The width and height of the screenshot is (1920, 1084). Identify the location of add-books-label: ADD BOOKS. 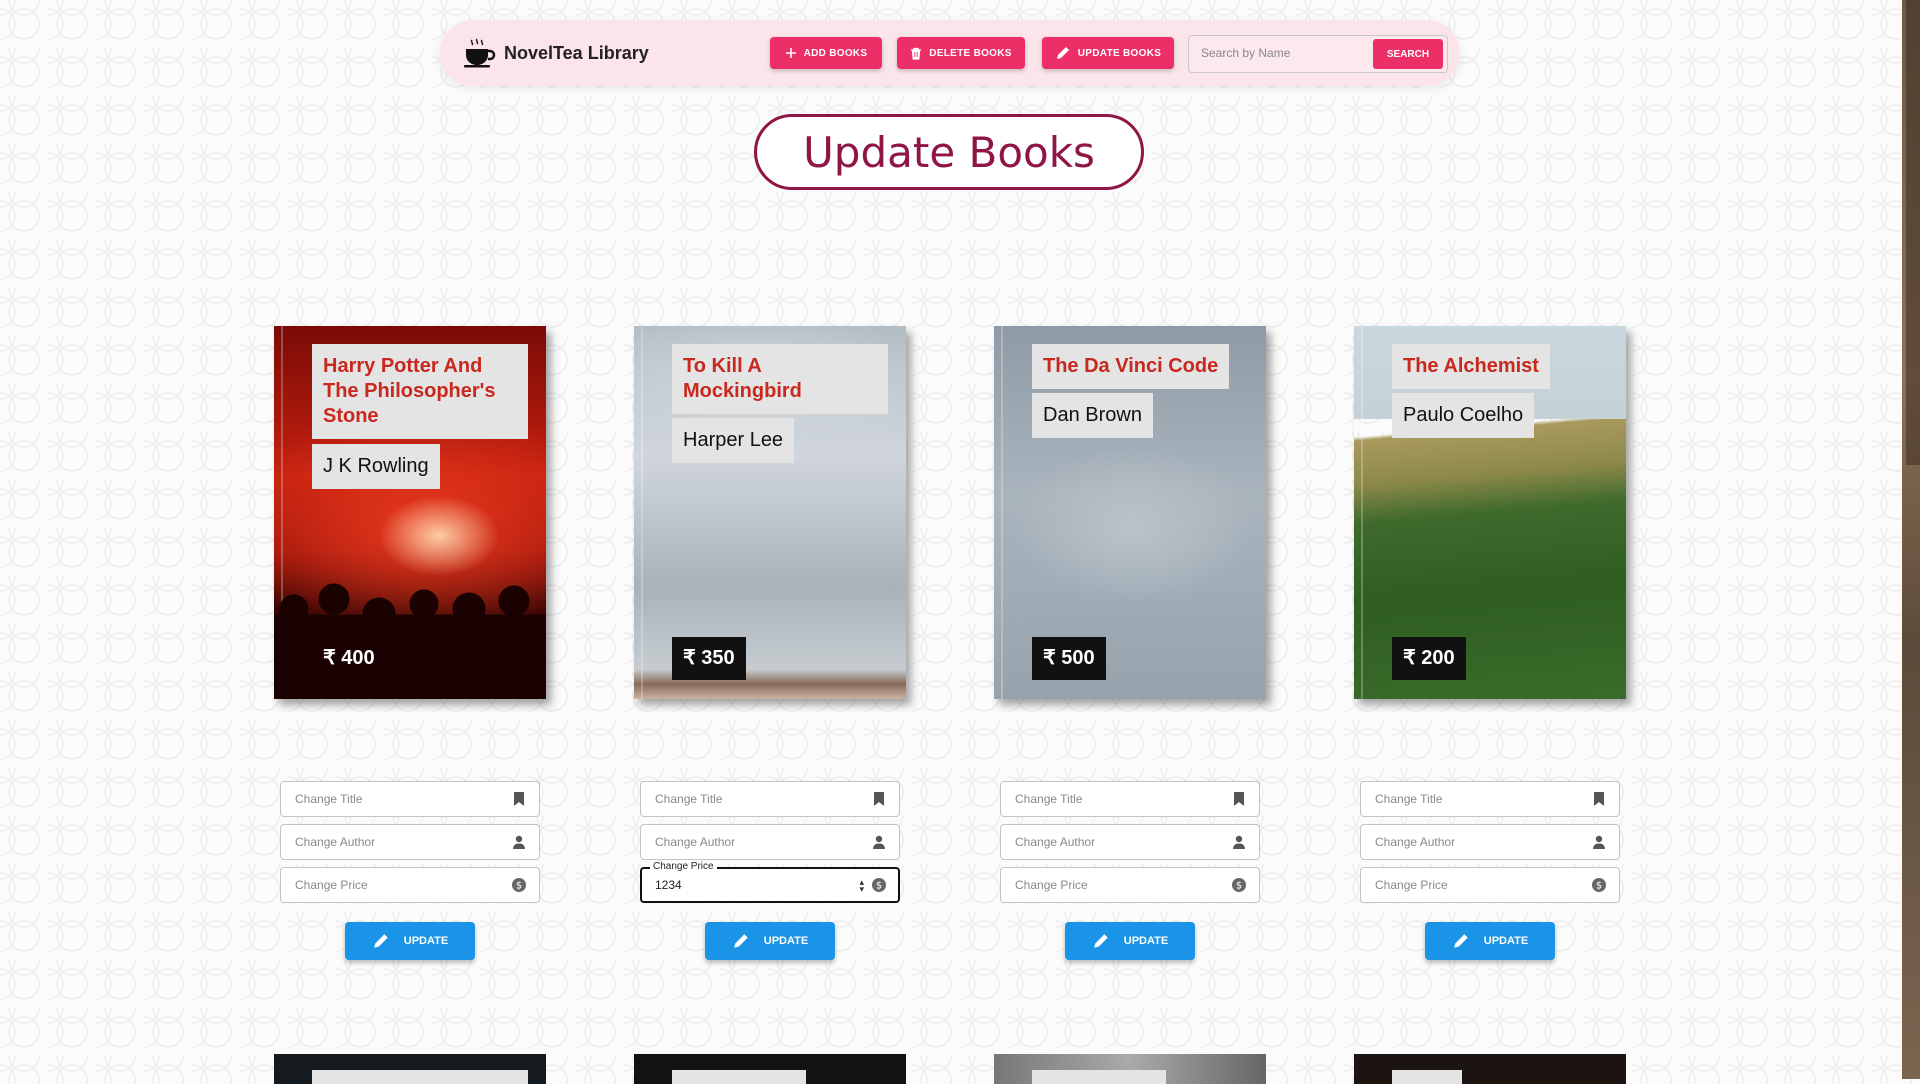
(835, 53).